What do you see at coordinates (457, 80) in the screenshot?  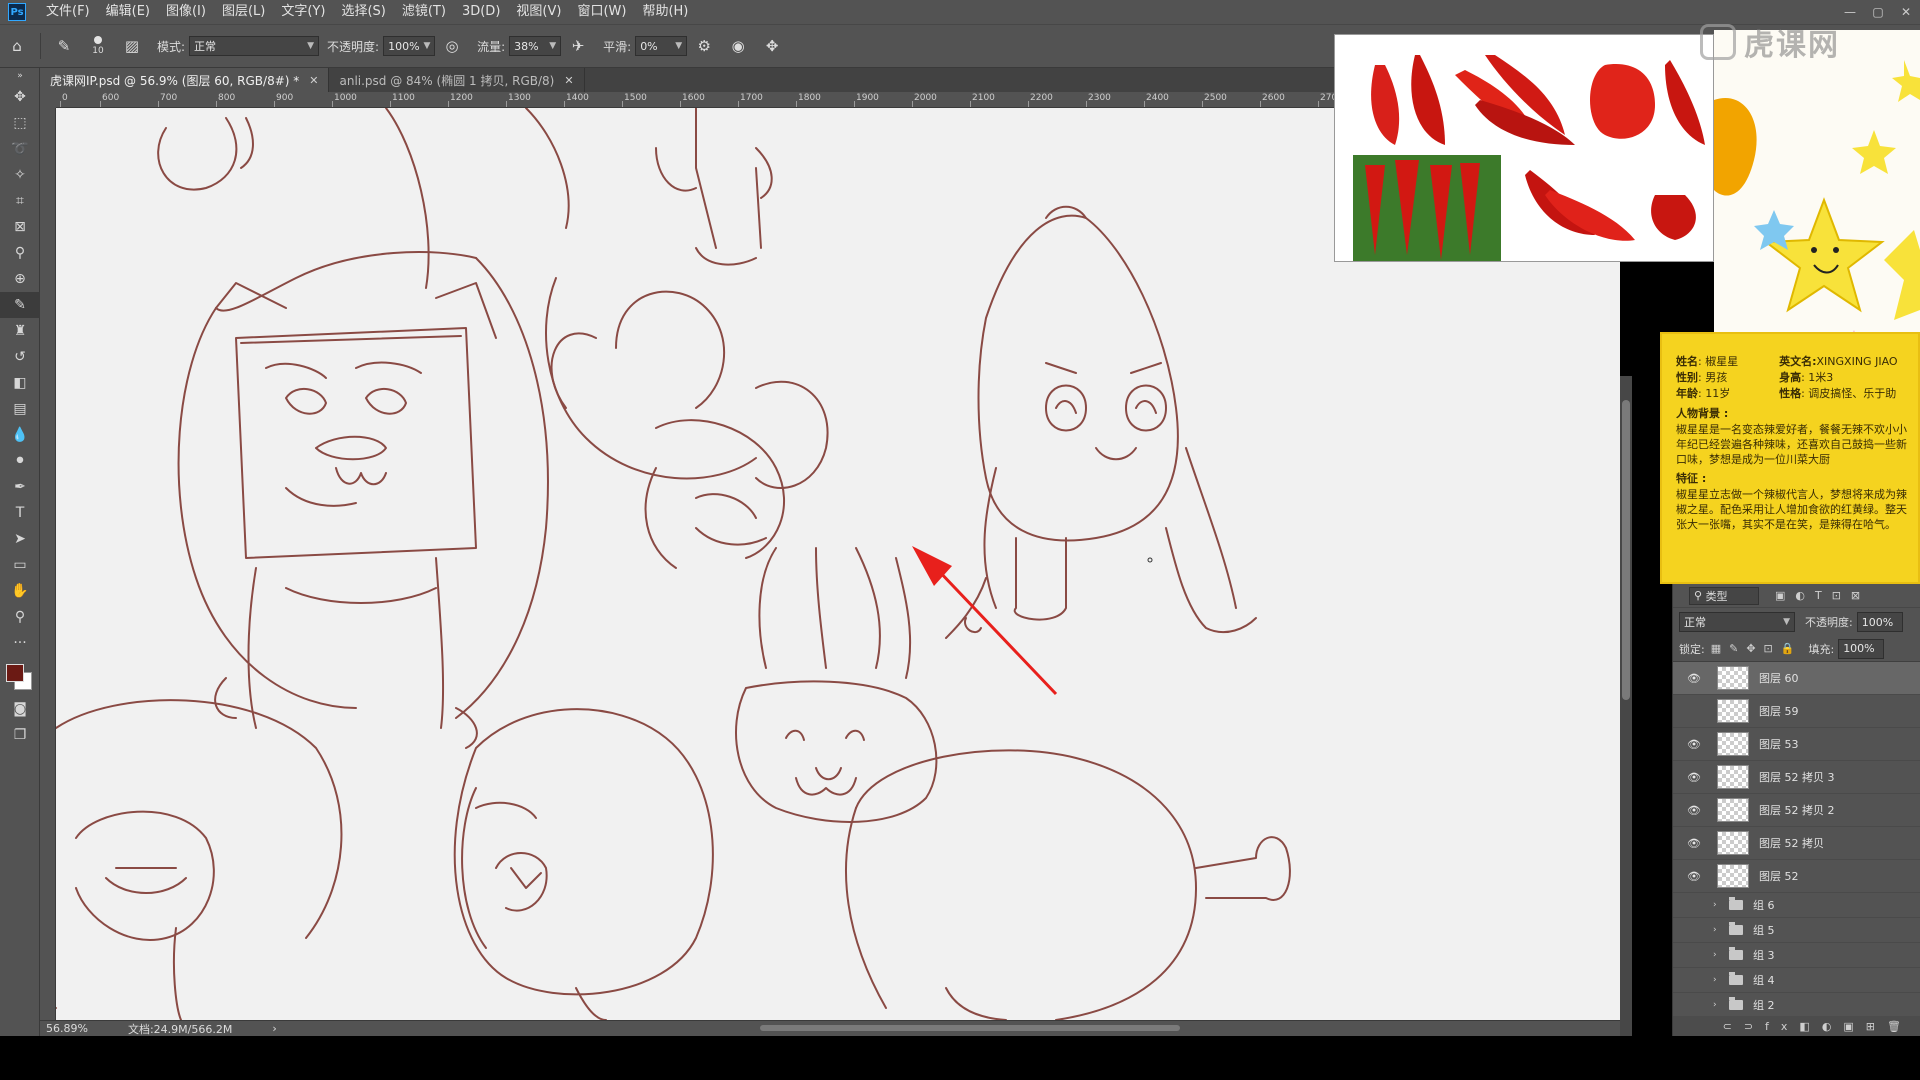 I see `tab-anli: anli.psd @ 84% (椭圆 1 拷贝, RGB/8) ✕` at bounding box center [457, 80].